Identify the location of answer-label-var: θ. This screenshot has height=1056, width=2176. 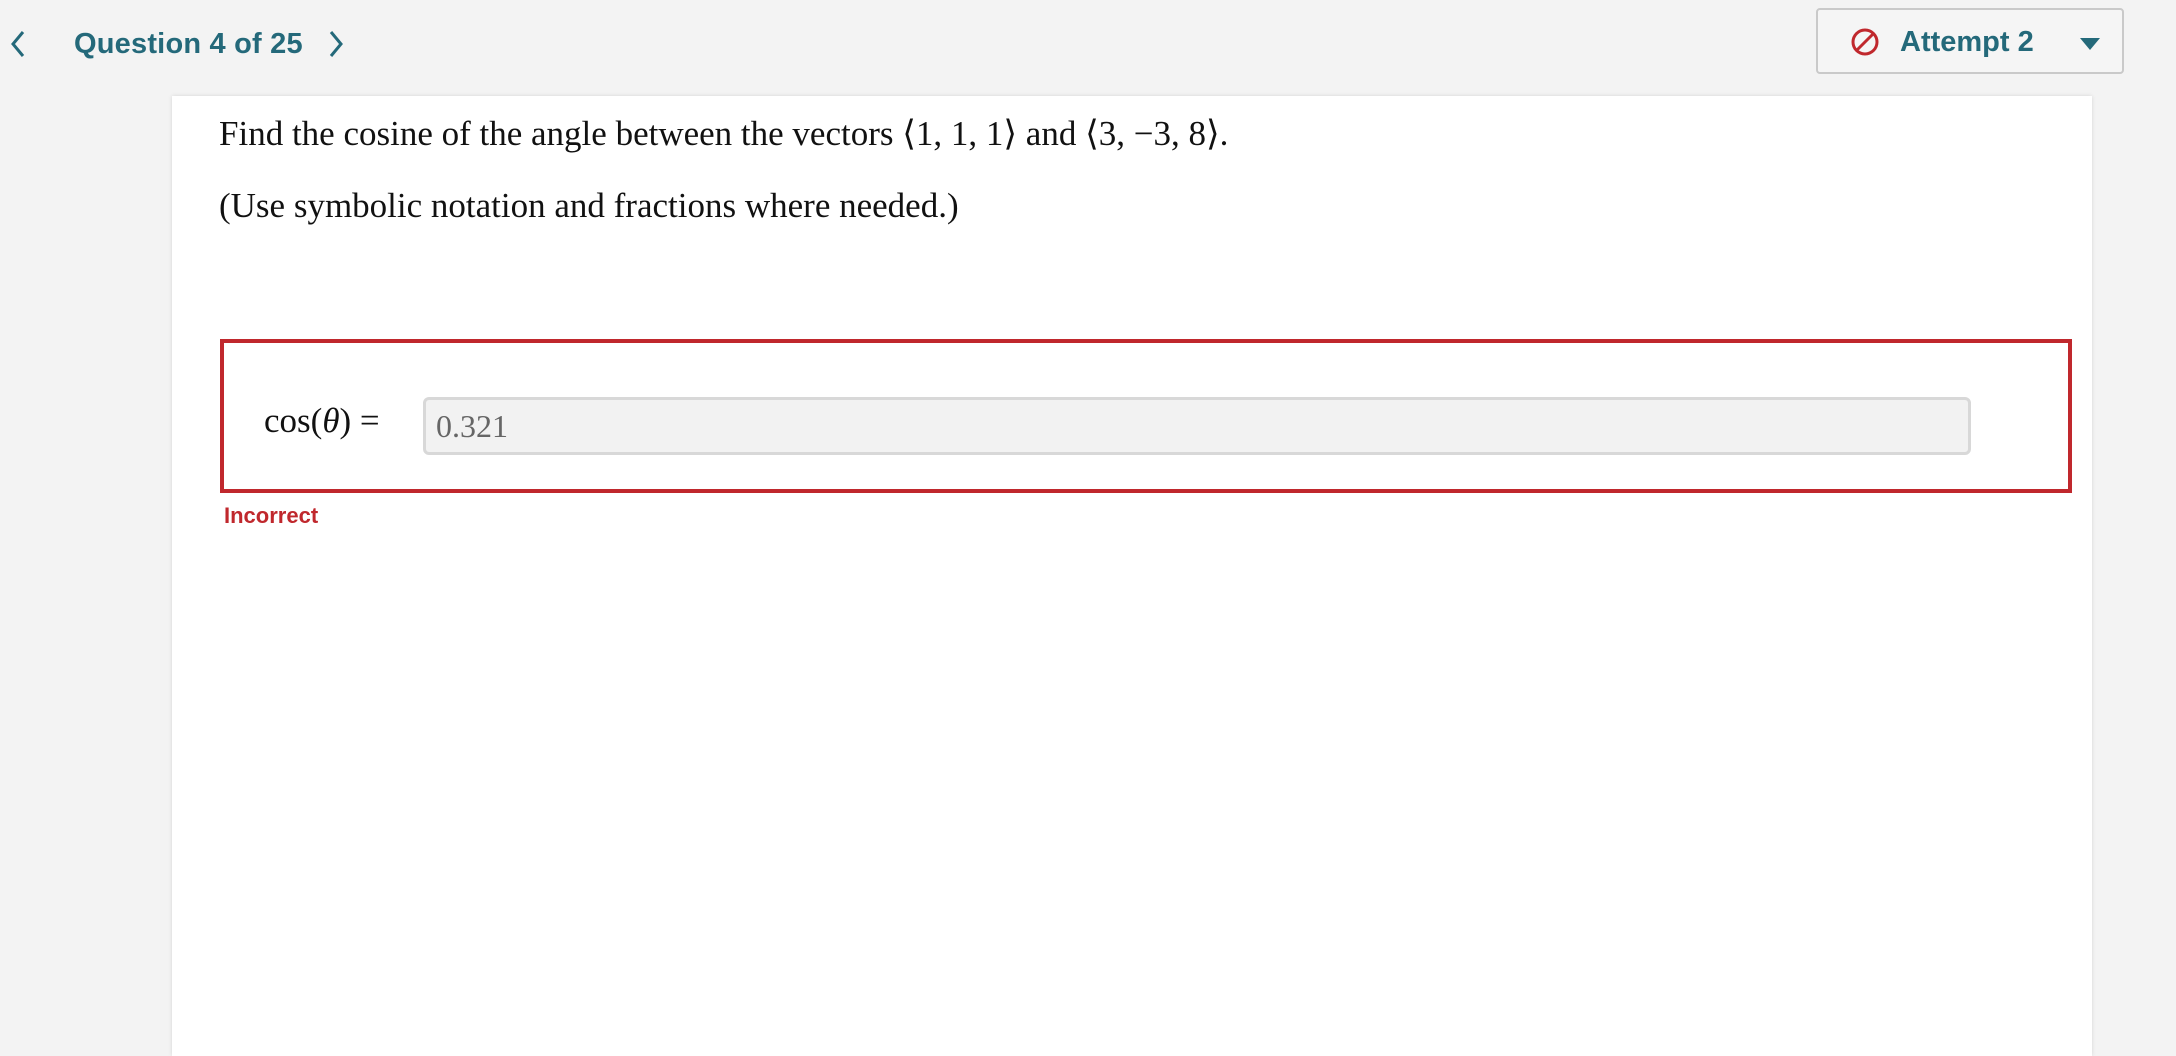
(331, 420).